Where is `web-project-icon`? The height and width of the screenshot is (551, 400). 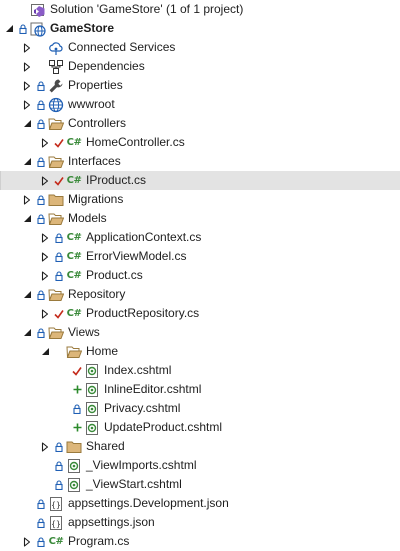
web-project-icon is located at coordinates (38, 29).